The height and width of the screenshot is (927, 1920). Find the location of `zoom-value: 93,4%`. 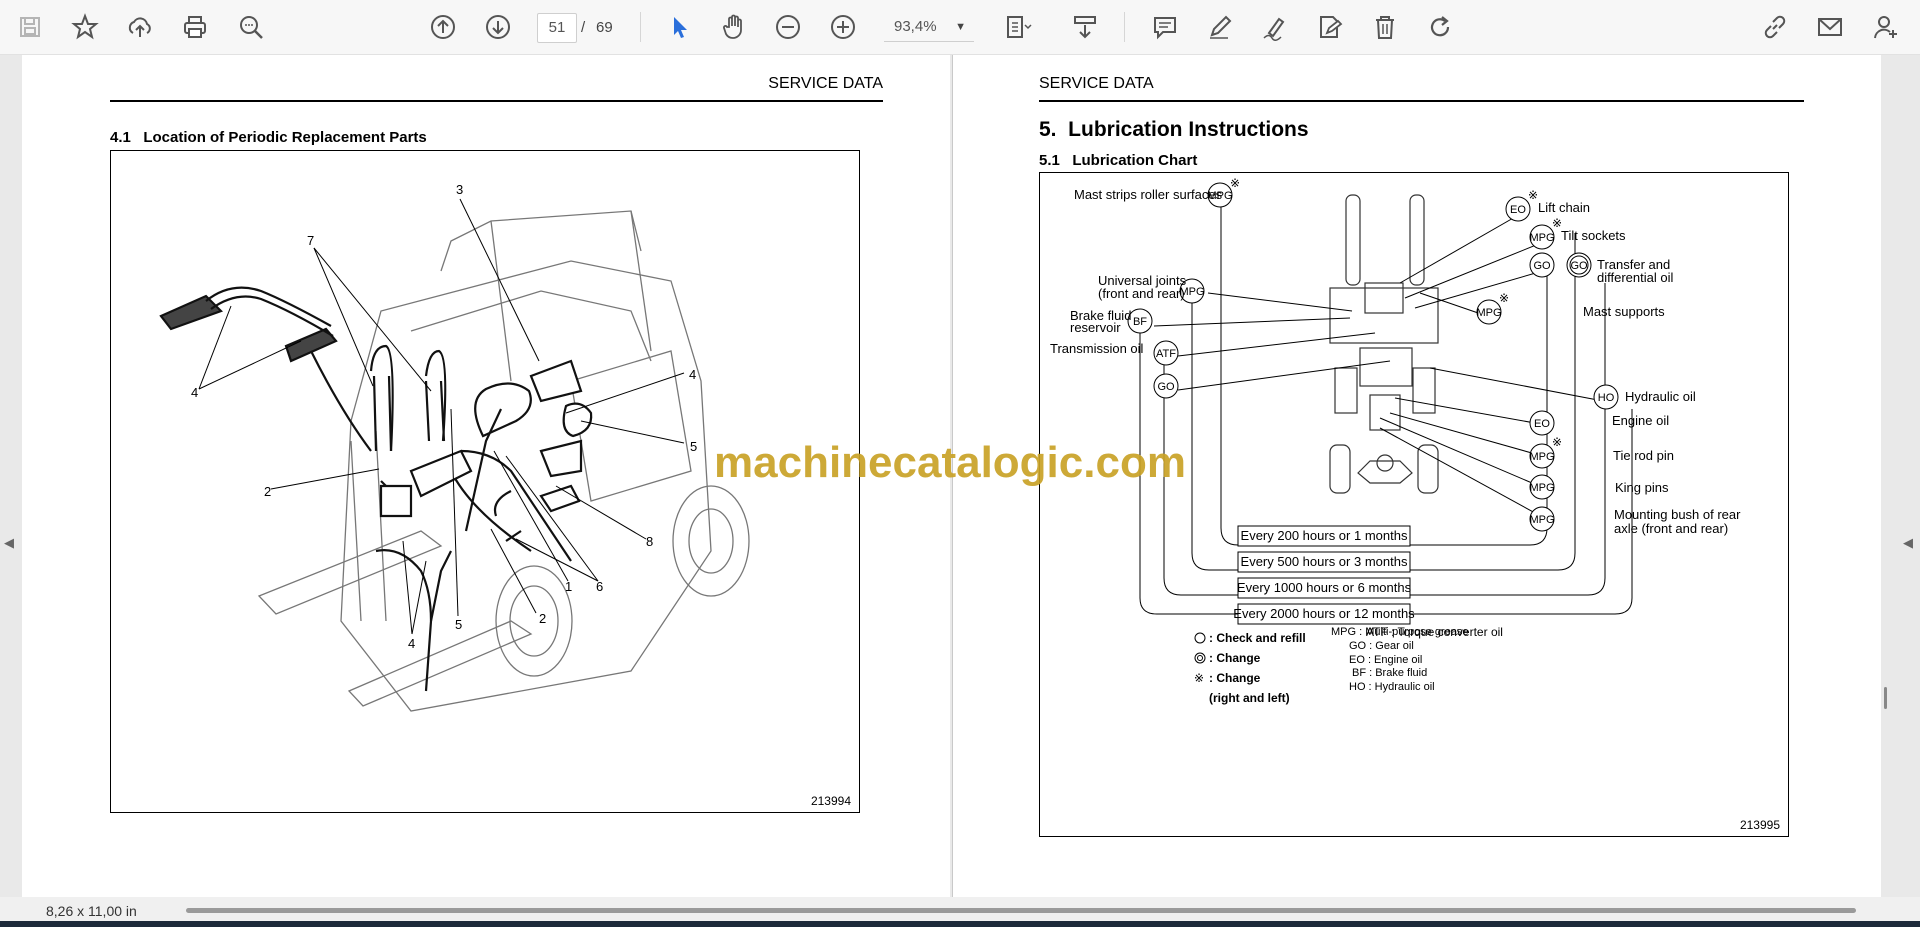

zoom-value: 93,4% is located at coordinates (915, 26).